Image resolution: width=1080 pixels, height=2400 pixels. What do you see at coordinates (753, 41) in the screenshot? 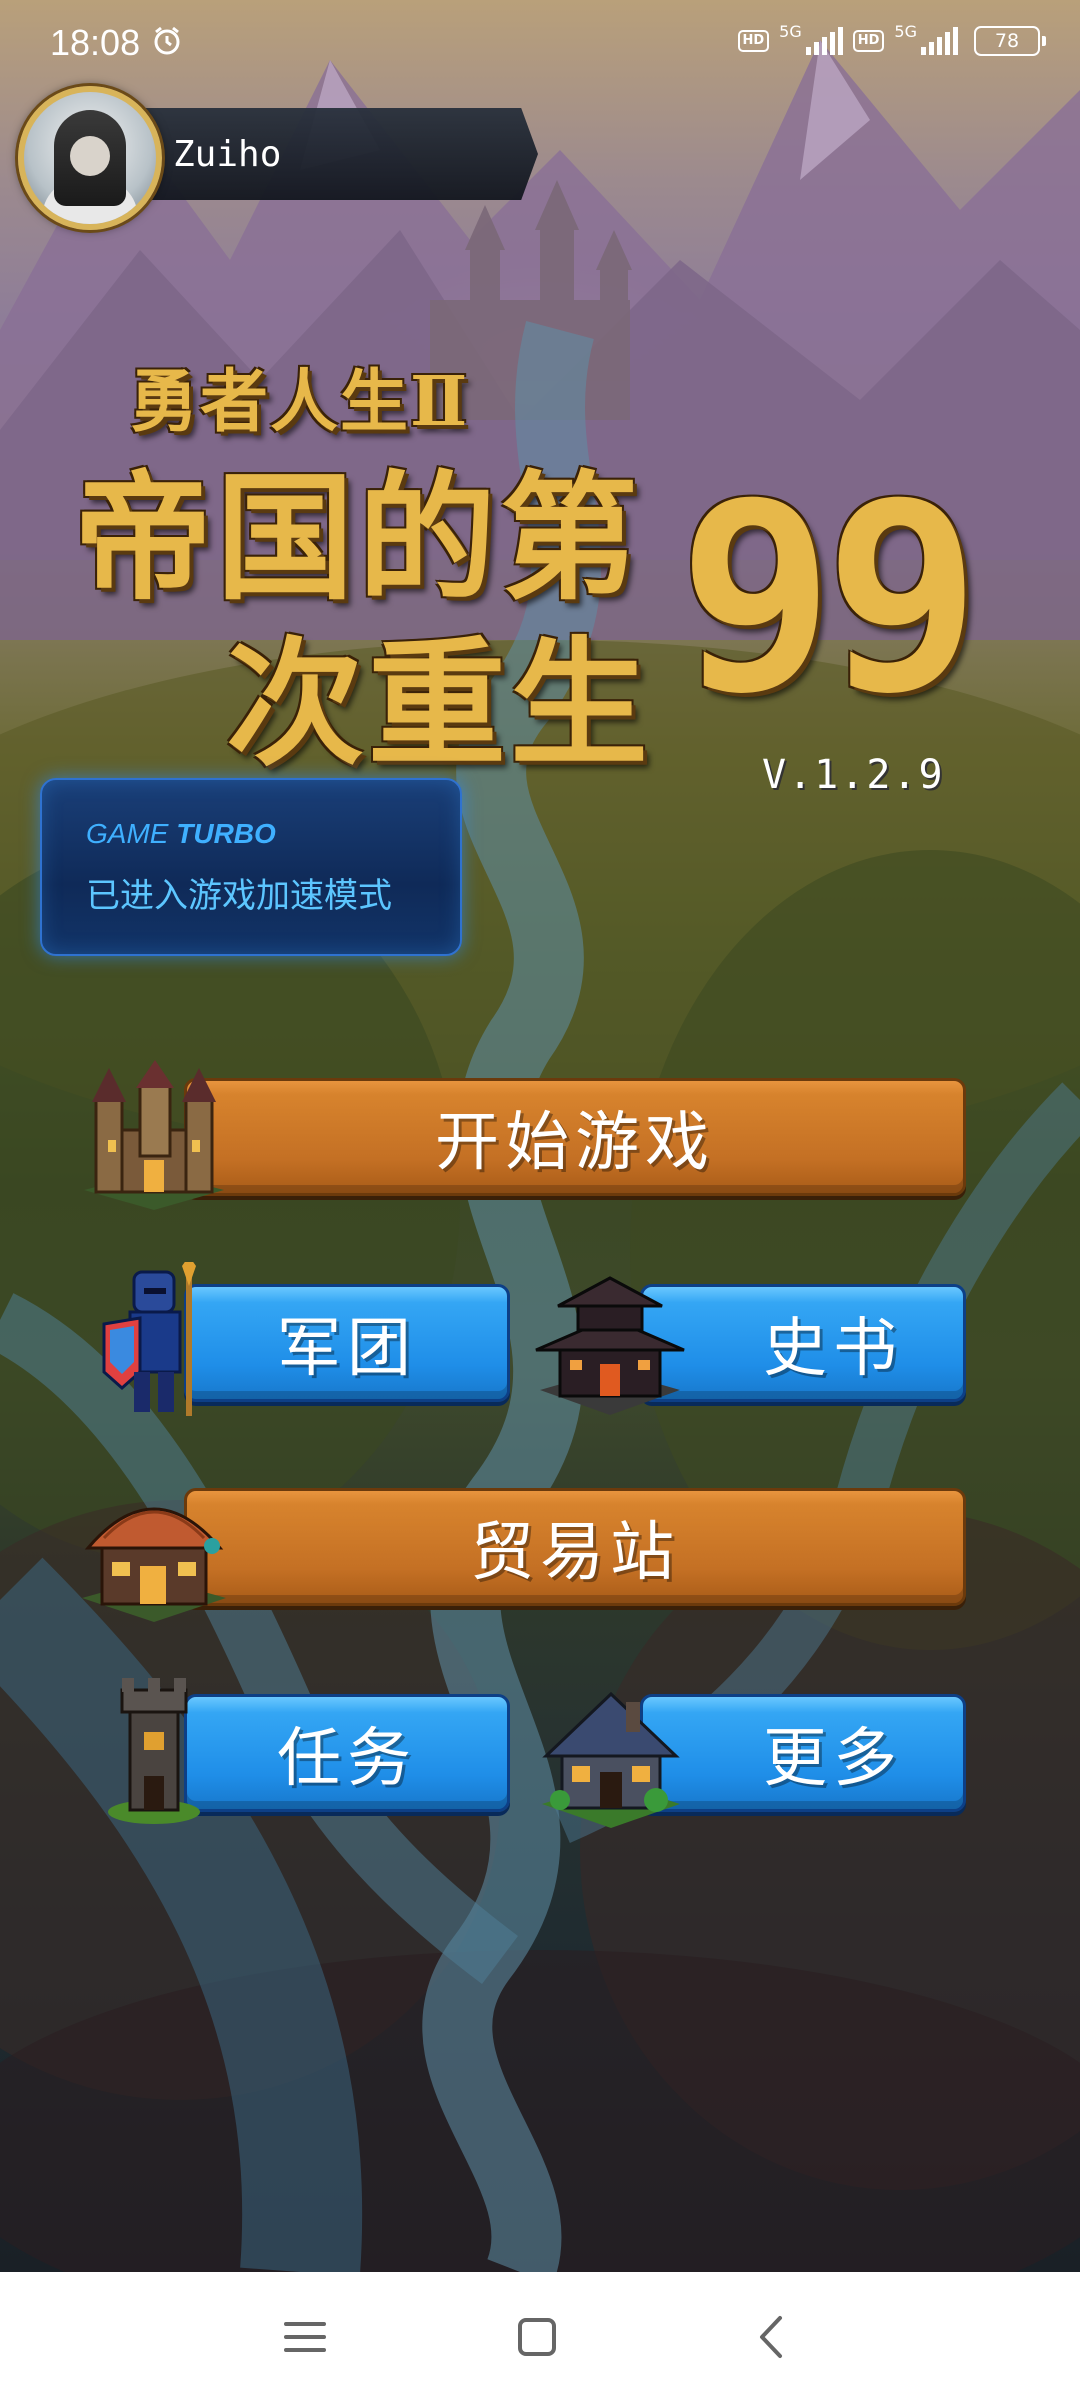
I see `hd-badge: HD` at bounding box center [753, 41].